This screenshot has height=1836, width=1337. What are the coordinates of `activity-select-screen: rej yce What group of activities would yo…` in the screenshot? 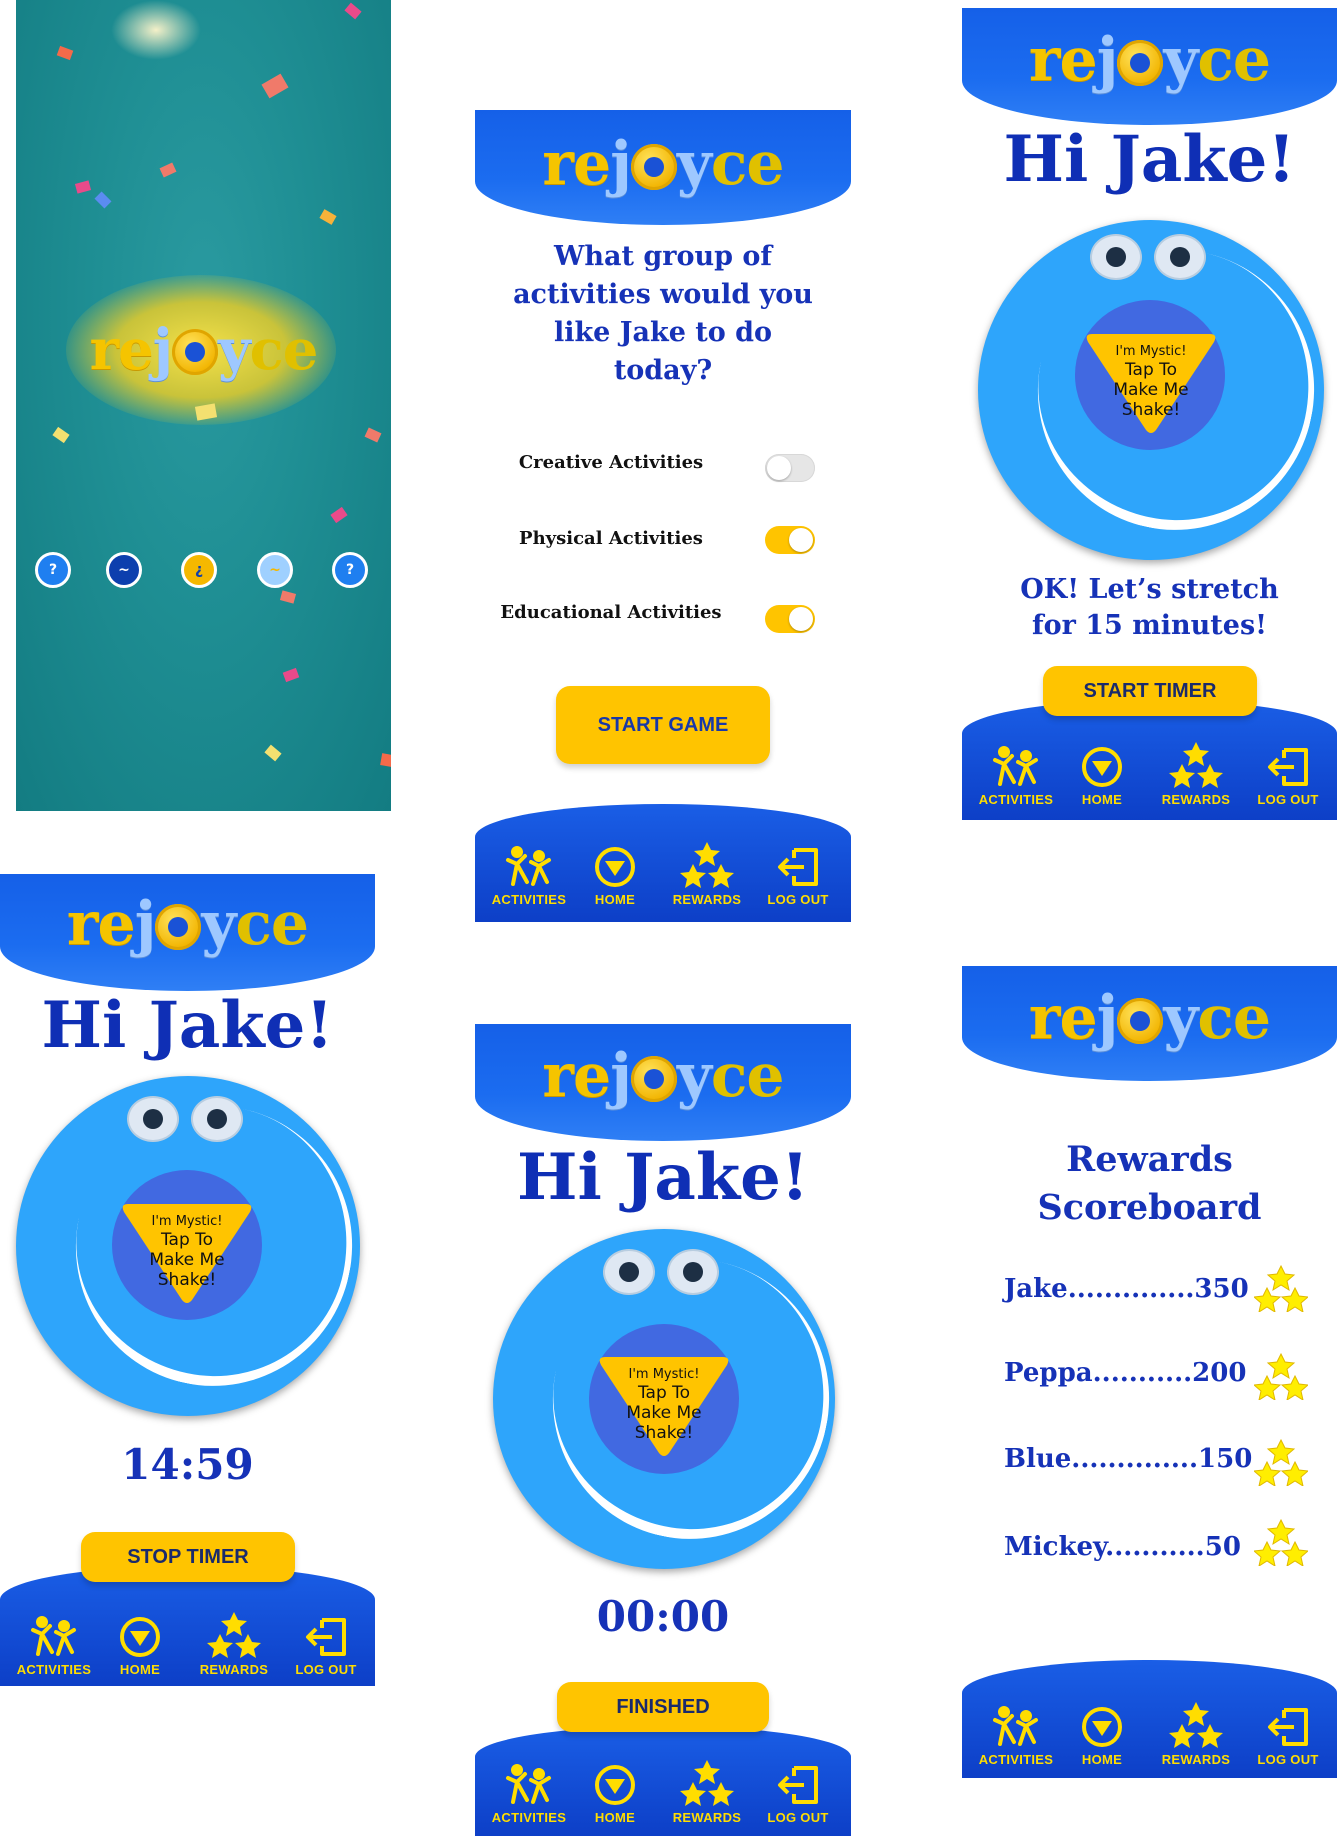 It's located at (663, 516).